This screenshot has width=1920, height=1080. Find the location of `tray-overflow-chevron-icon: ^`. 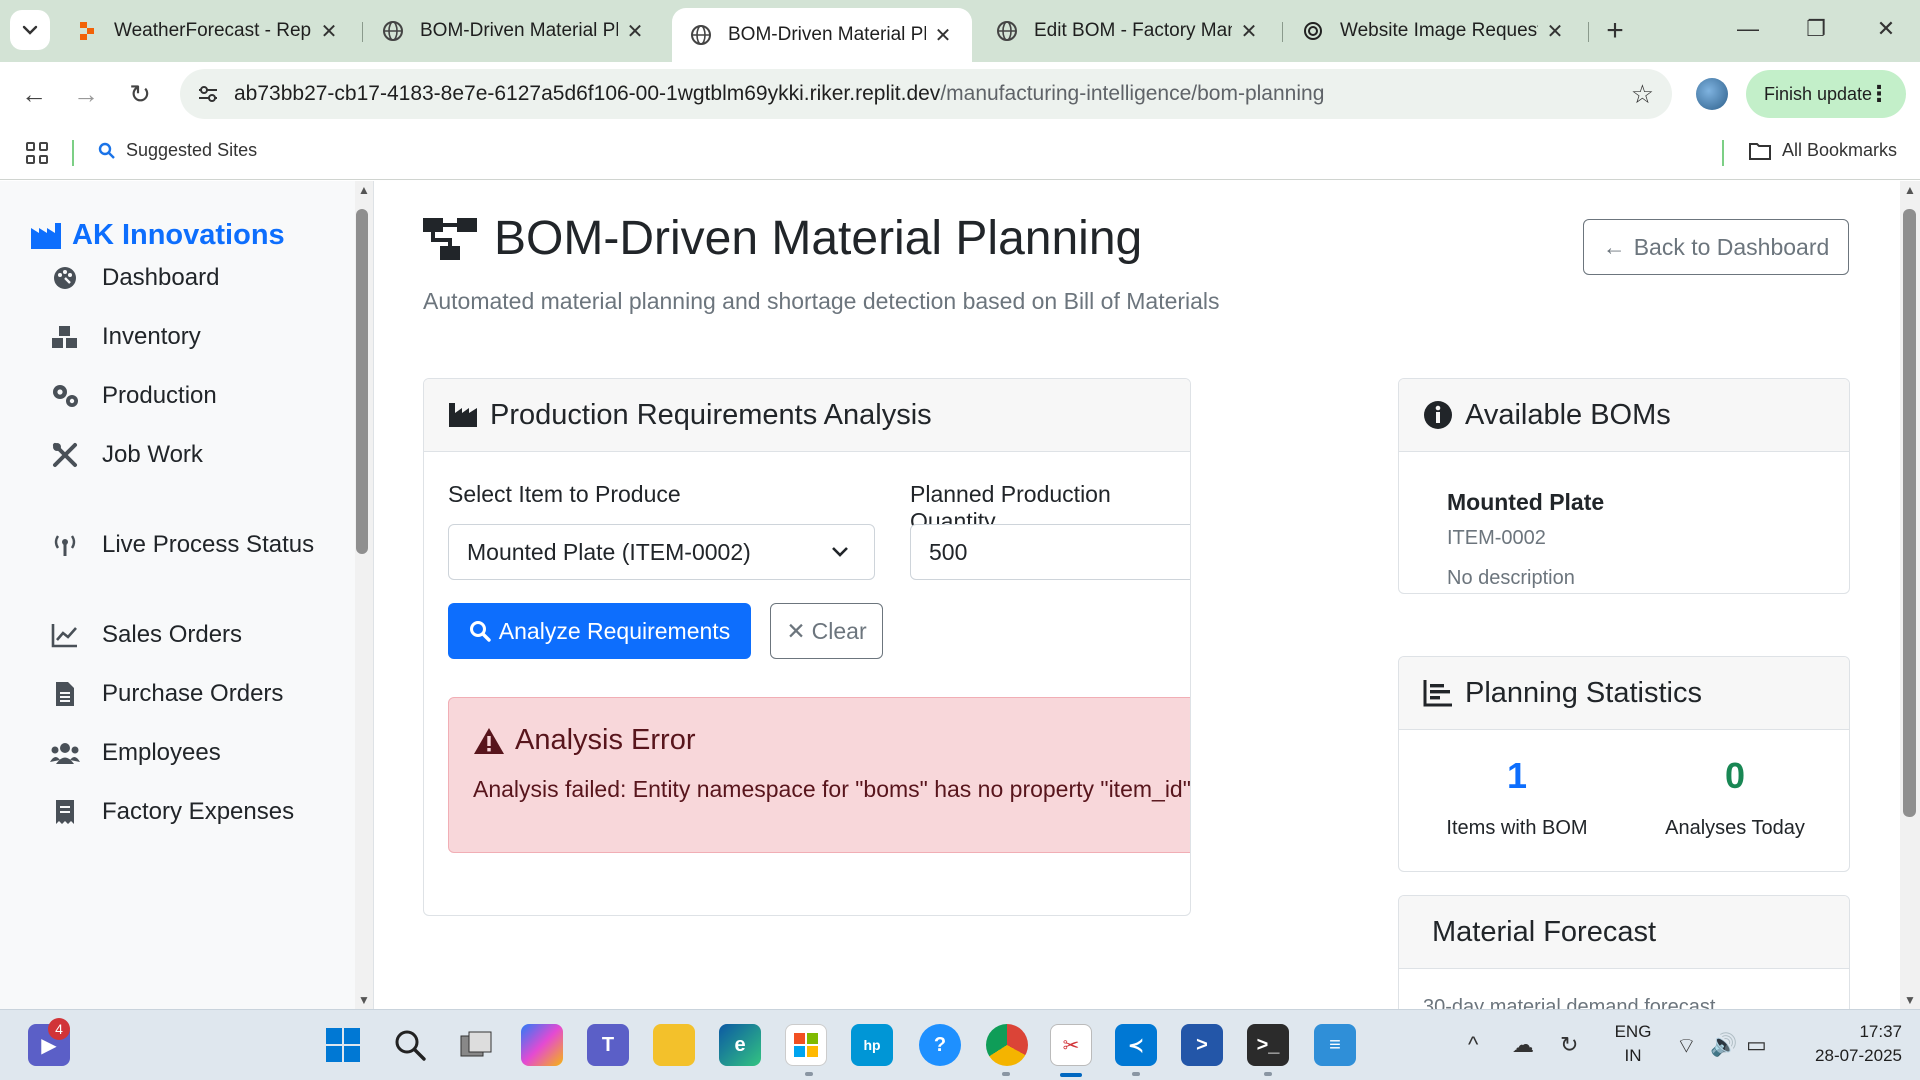

tray-overflow-chevron-icon: ^ is located at coordinates (1473, 1045).